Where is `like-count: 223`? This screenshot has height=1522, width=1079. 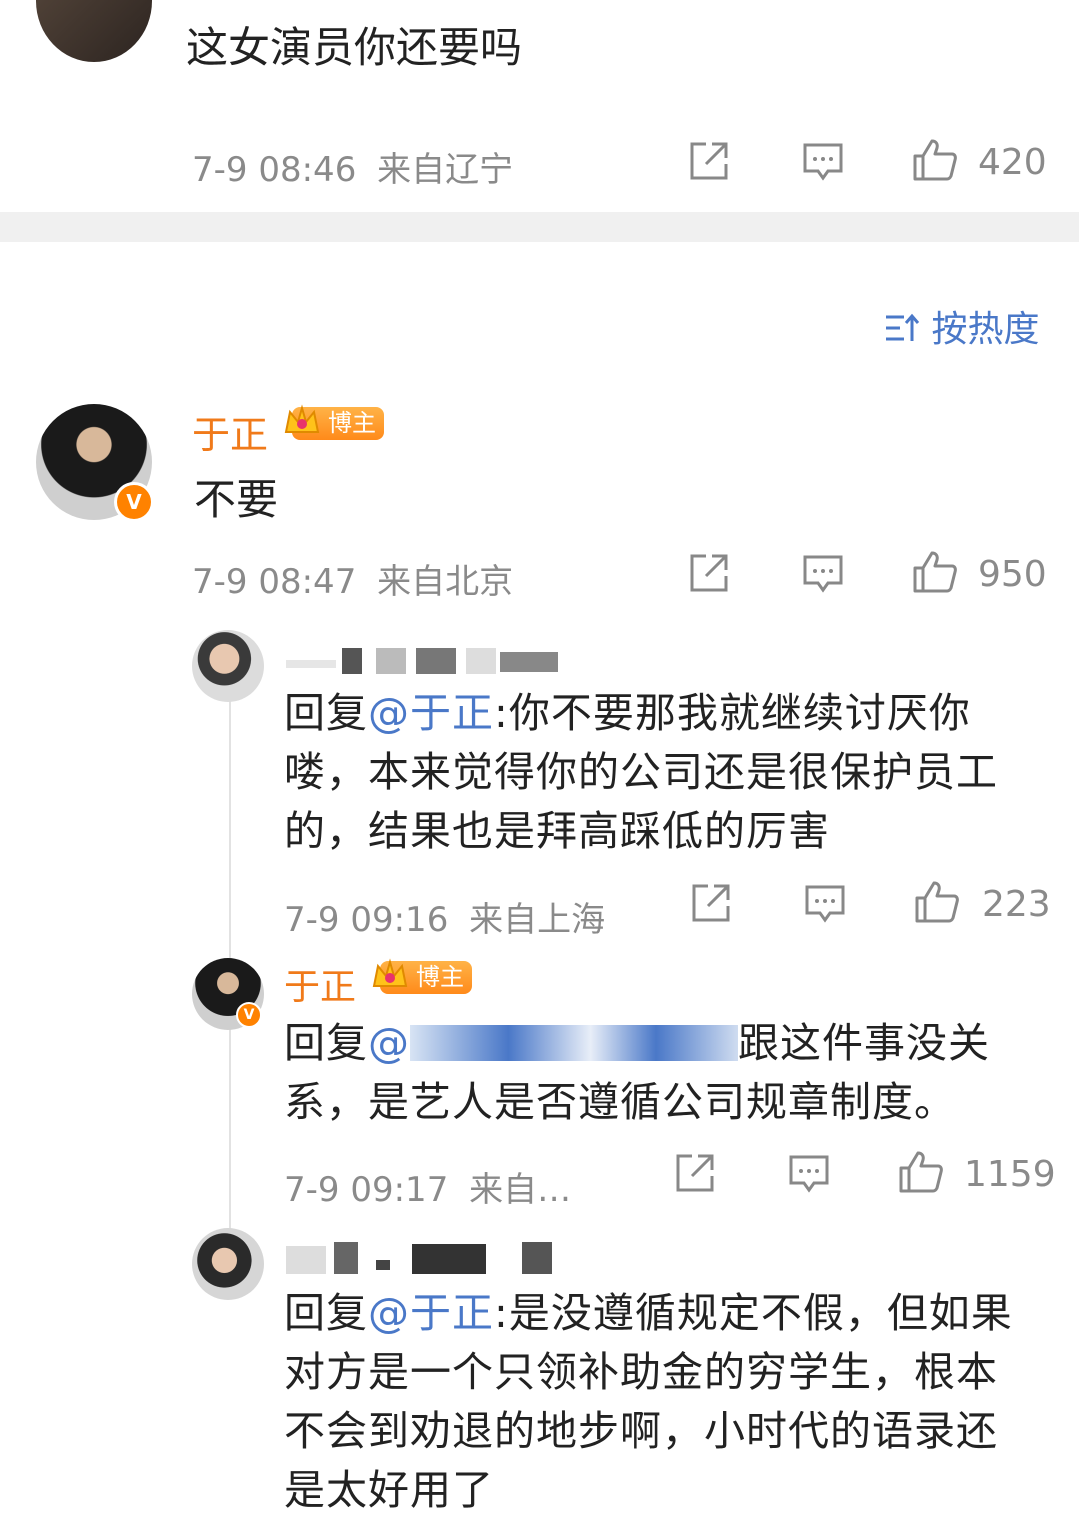 like-count: 223 is located at coordinates (1016, 904).